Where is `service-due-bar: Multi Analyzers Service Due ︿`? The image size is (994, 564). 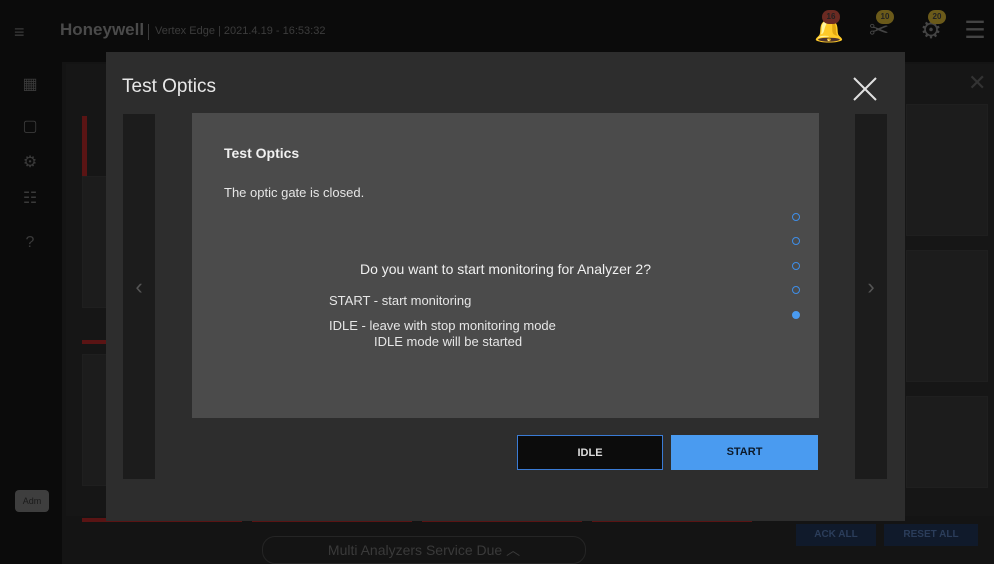 service-due-bar: Multi Analyzers Service Due ︿ is located at coordinates (424, 550).